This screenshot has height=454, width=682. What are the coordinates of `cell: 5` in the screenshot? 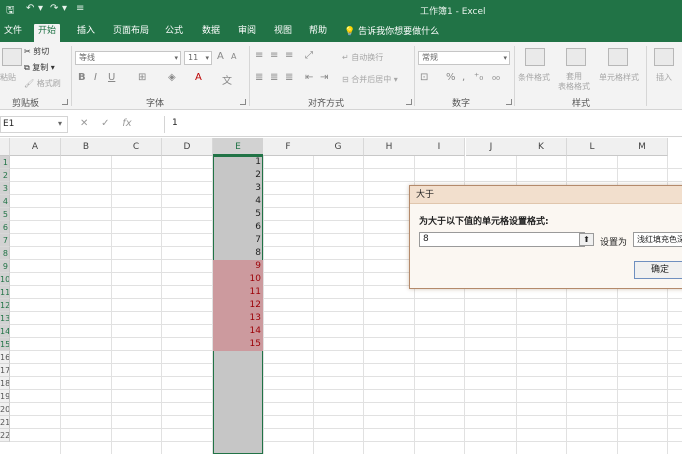 It's located at (238, 214).